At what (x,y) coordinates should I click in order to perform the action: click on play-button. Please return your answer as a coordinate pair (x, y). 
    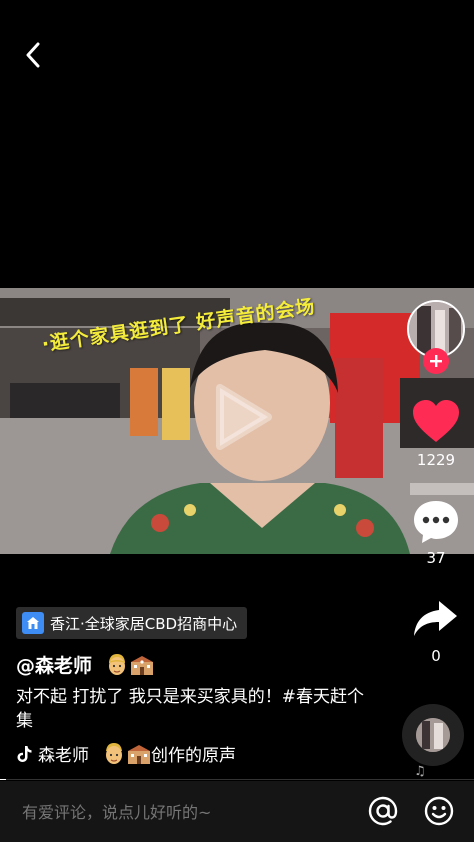
    Looking at the image, I should click on (239, 417).